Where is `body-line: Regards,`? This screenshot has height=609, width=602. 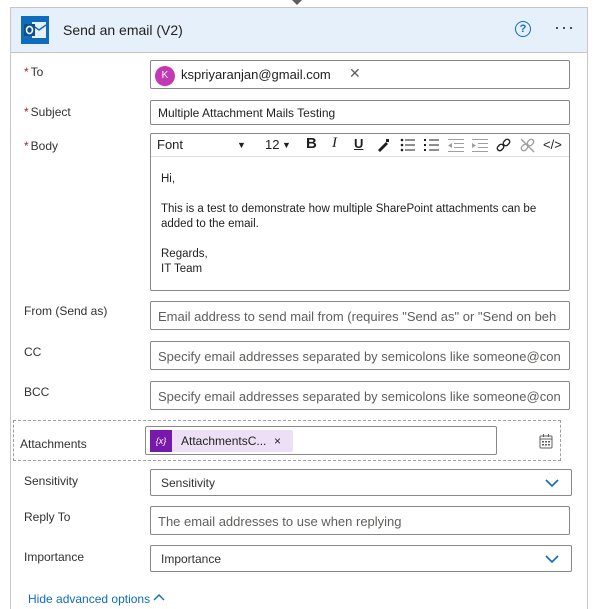 body-line: Regards, is located at coordinates (184, 254).